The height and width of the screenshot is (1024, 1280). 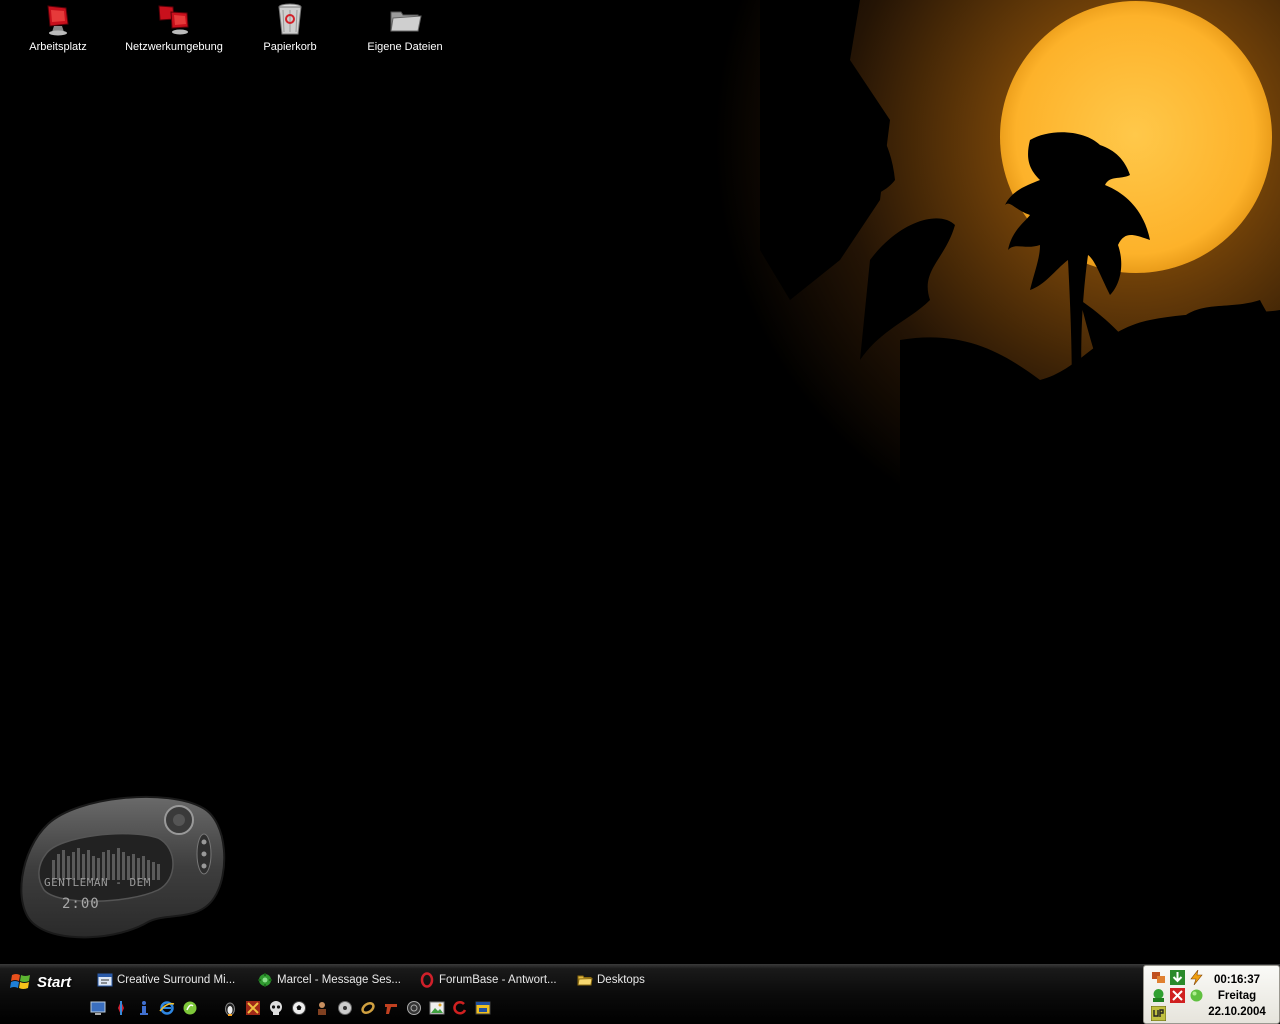 I want to click on network-icon, so click(x=1158, y=977).